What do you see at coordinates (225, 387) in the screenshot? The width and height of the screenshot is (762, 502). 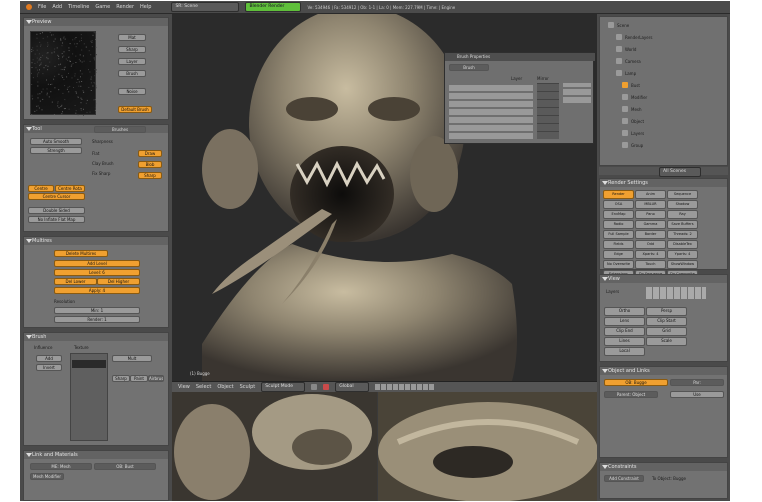 I see `object-menu: Object` at bounding box center [225, 387].